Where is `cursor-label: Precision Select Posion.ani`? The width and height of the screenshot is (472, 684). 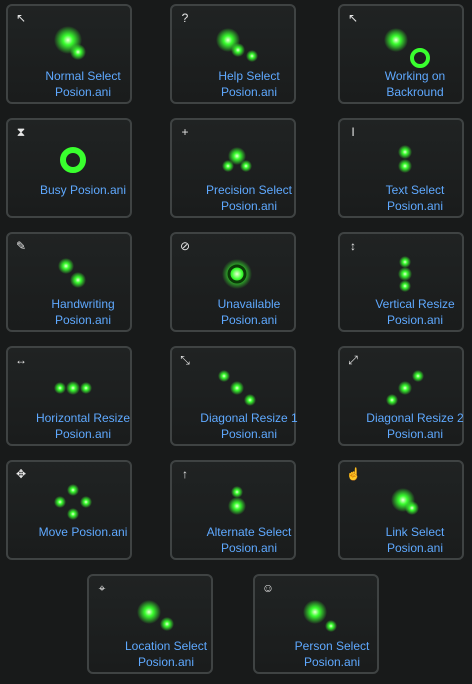
cursor-label: Precision Select Posion.ani is located at coordinates (249, 198).